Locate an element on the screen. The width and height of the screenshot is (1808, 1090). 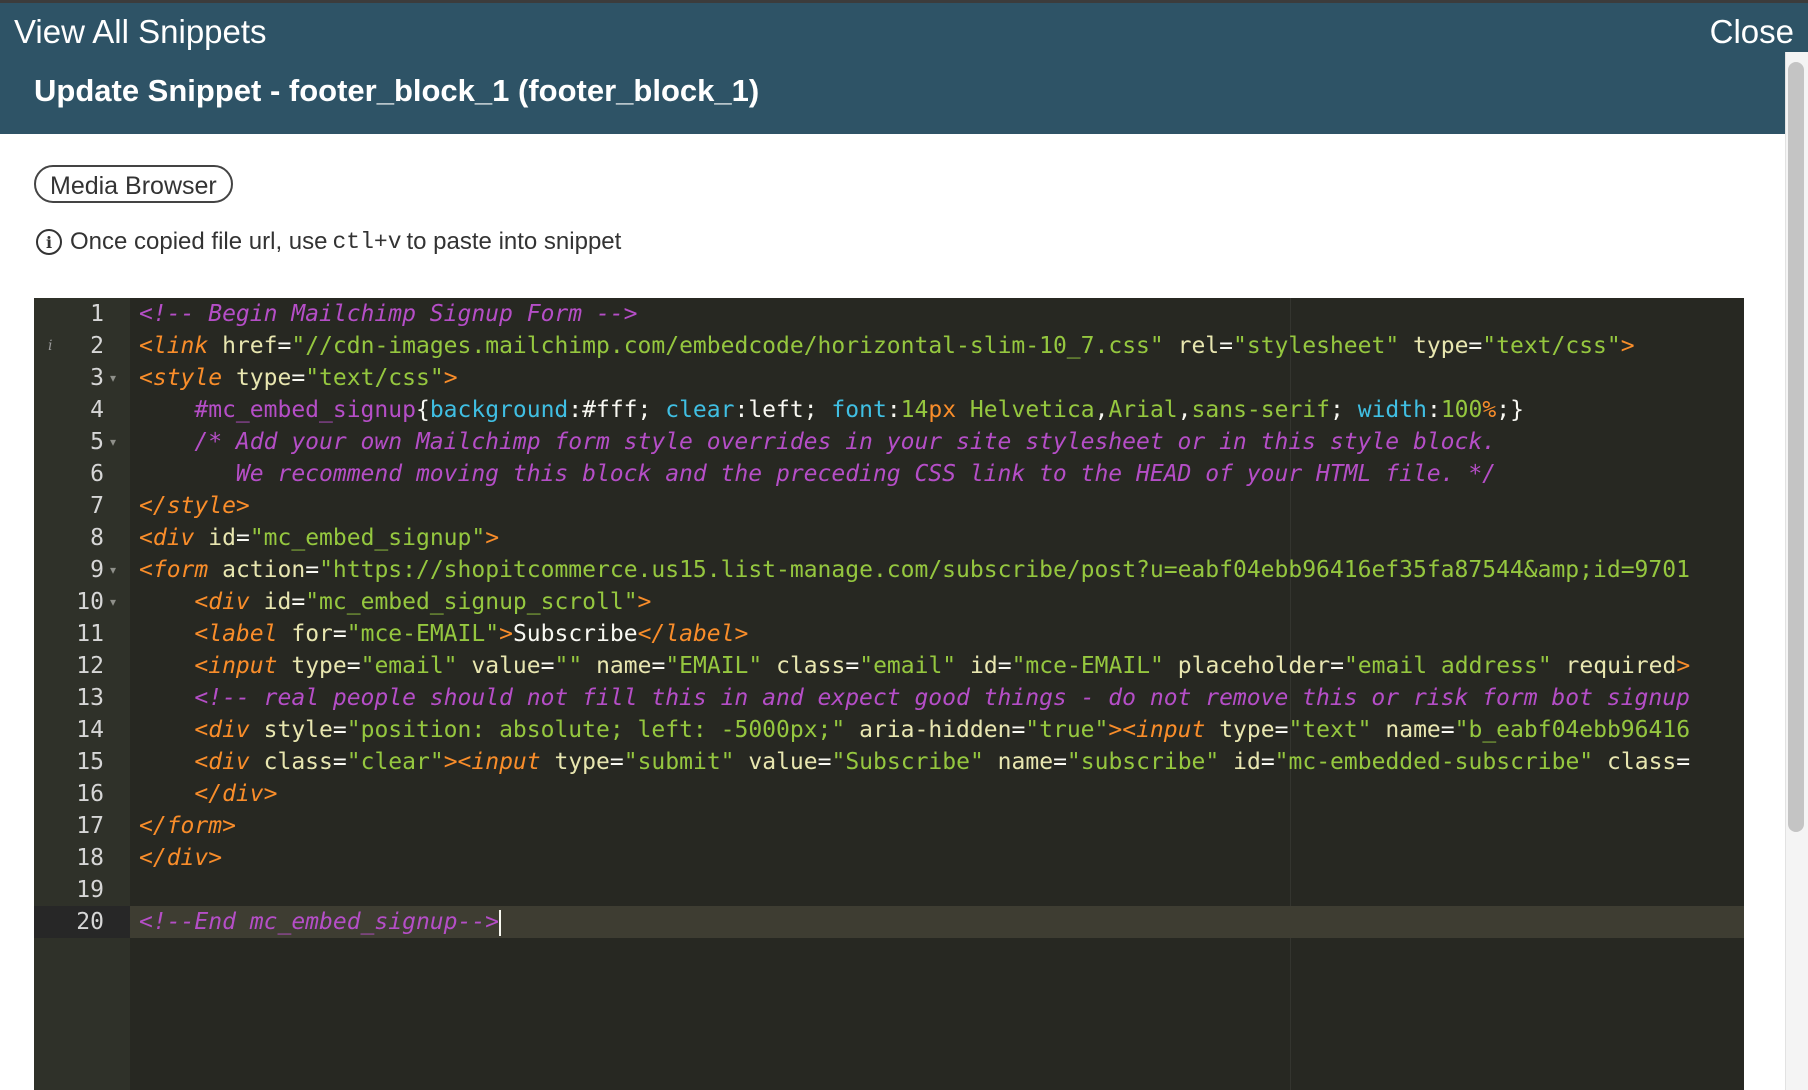
code-line: <!--End mc_embed_signup--> is located at coordinates (320, 922).